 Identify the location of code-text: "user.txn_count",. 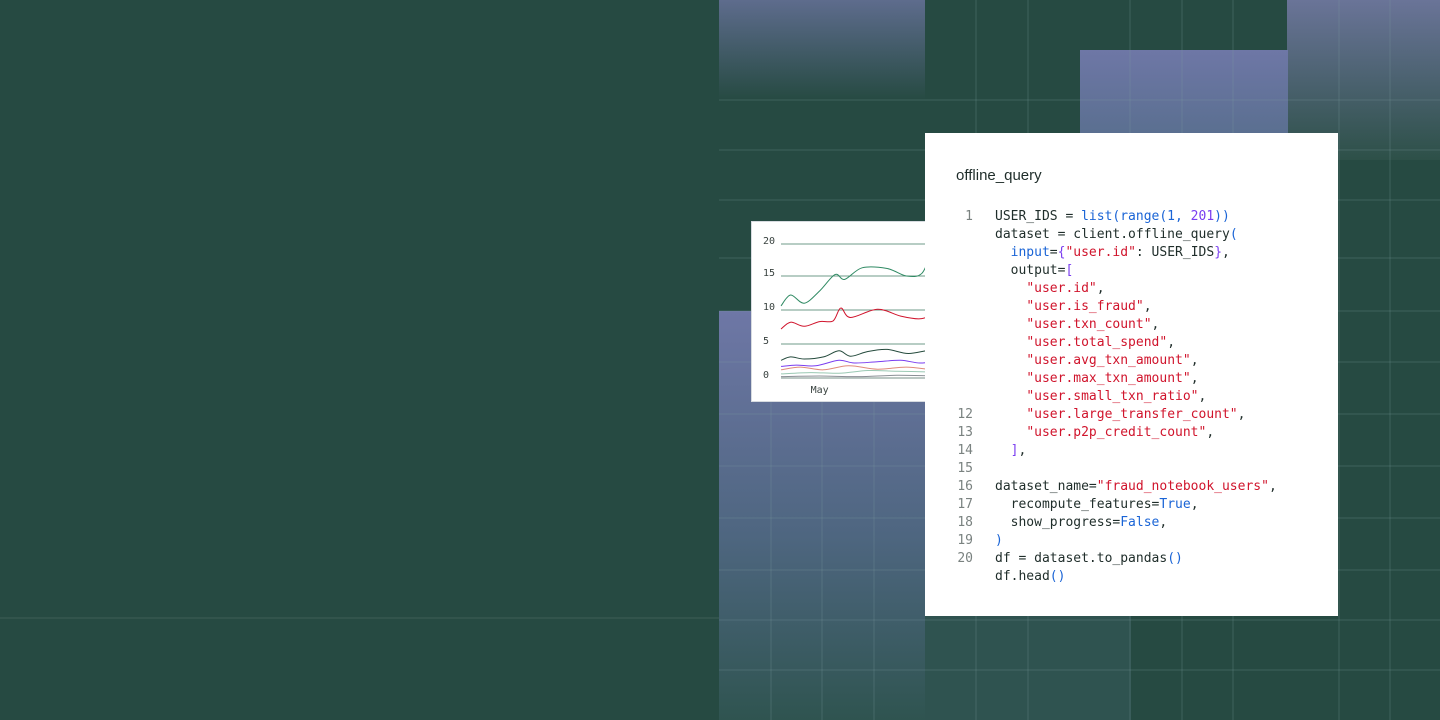
(1077, 325).